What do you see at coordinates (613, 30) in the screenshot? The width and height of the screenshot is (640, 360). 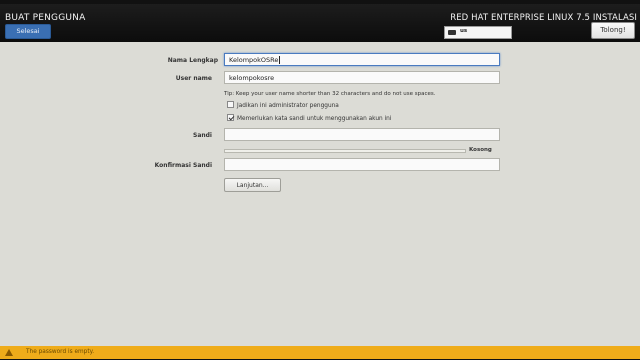 I see `help-button: Tolong!` at bounding box center [613, 30].